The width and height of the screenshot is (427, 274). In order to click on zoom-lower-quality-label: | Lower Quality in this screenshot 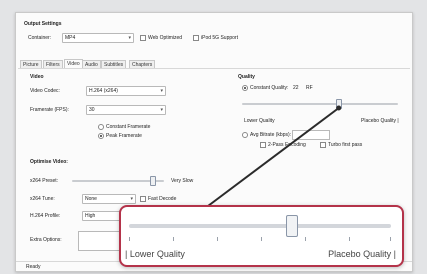, I will do `click(155, 254)`.